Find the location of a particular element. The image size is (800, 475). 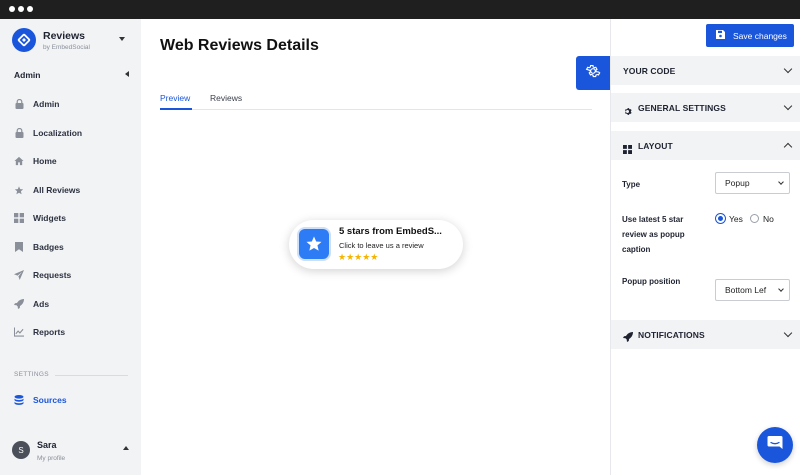

sidebar-item-label: All Reviews is located at coordinates (57, 190).